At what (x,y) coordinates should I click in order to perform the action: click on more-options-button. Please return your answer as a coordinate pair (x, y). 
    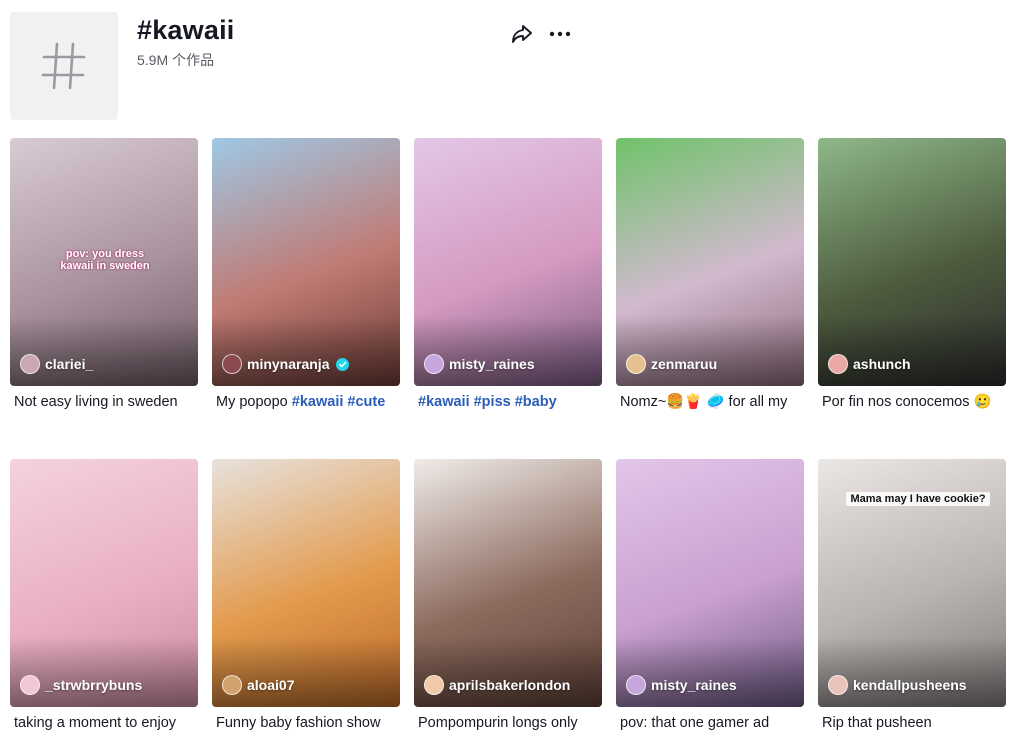
    Looking at the image, I should click on (560, 34).